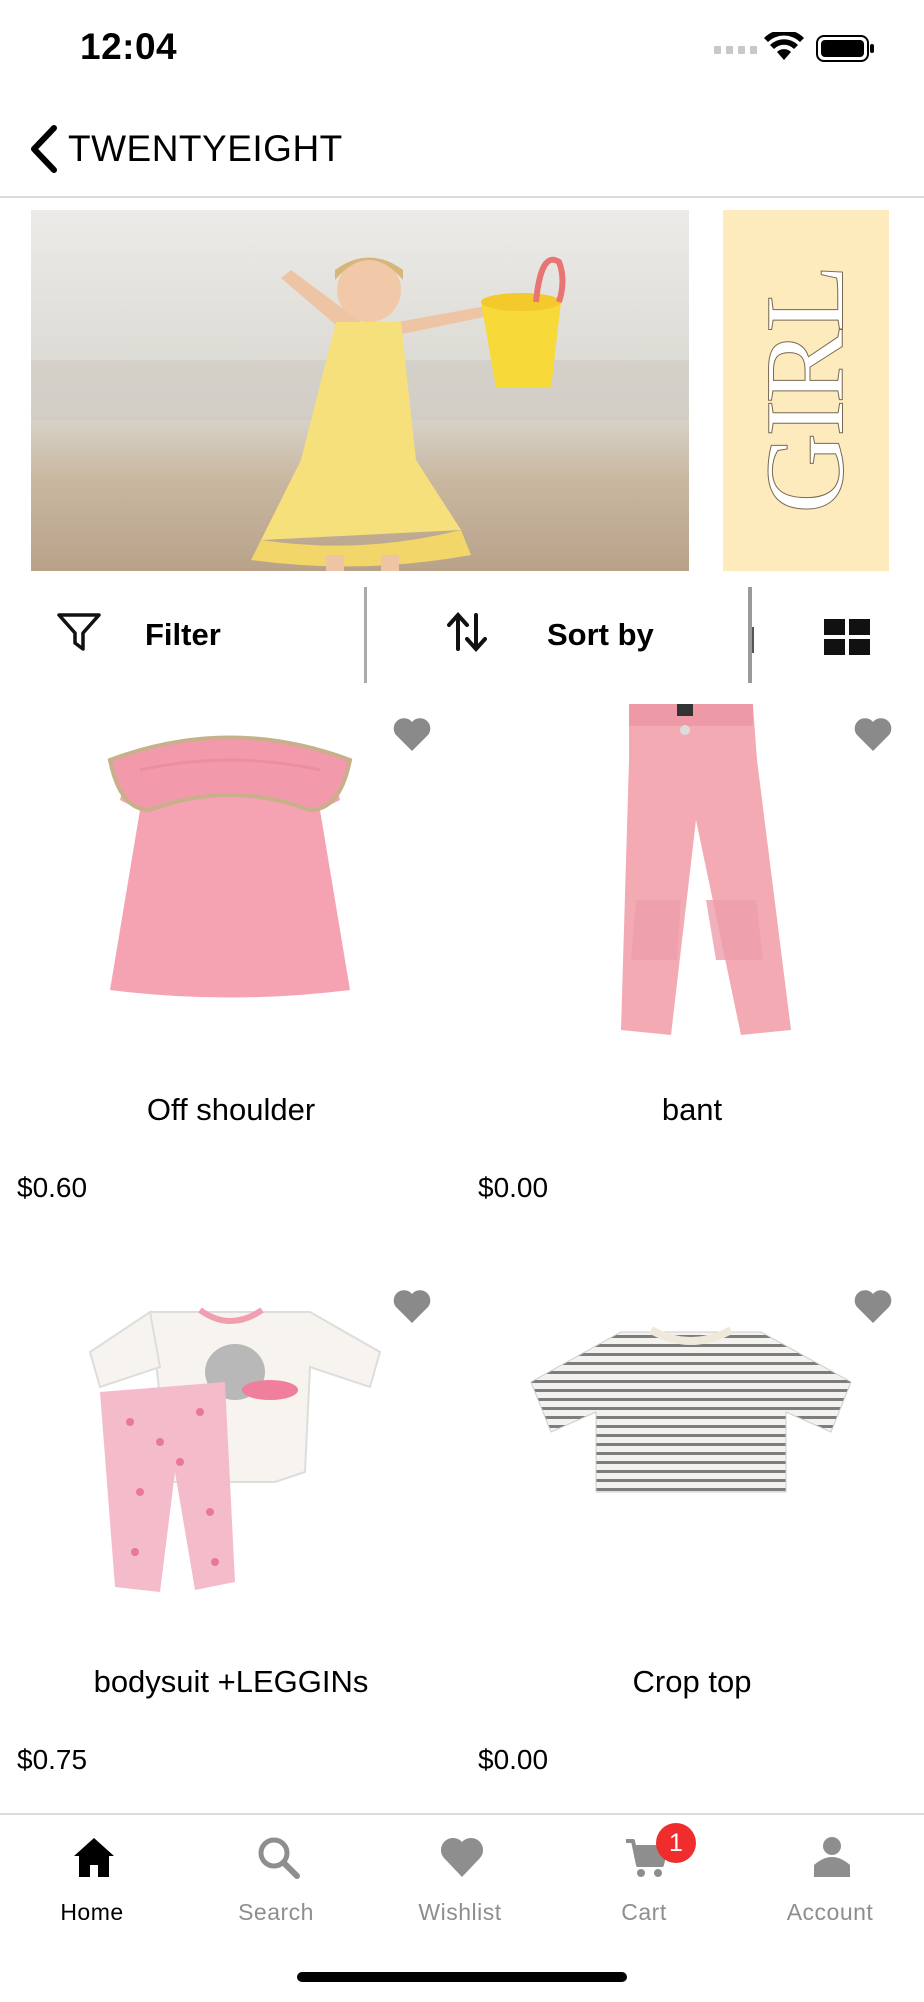 Image resolution: width=924 pixels, height=2002 pixels. I want to click on product-card: bodysuit +LEGGINs $0.75, so click(231, 1542).